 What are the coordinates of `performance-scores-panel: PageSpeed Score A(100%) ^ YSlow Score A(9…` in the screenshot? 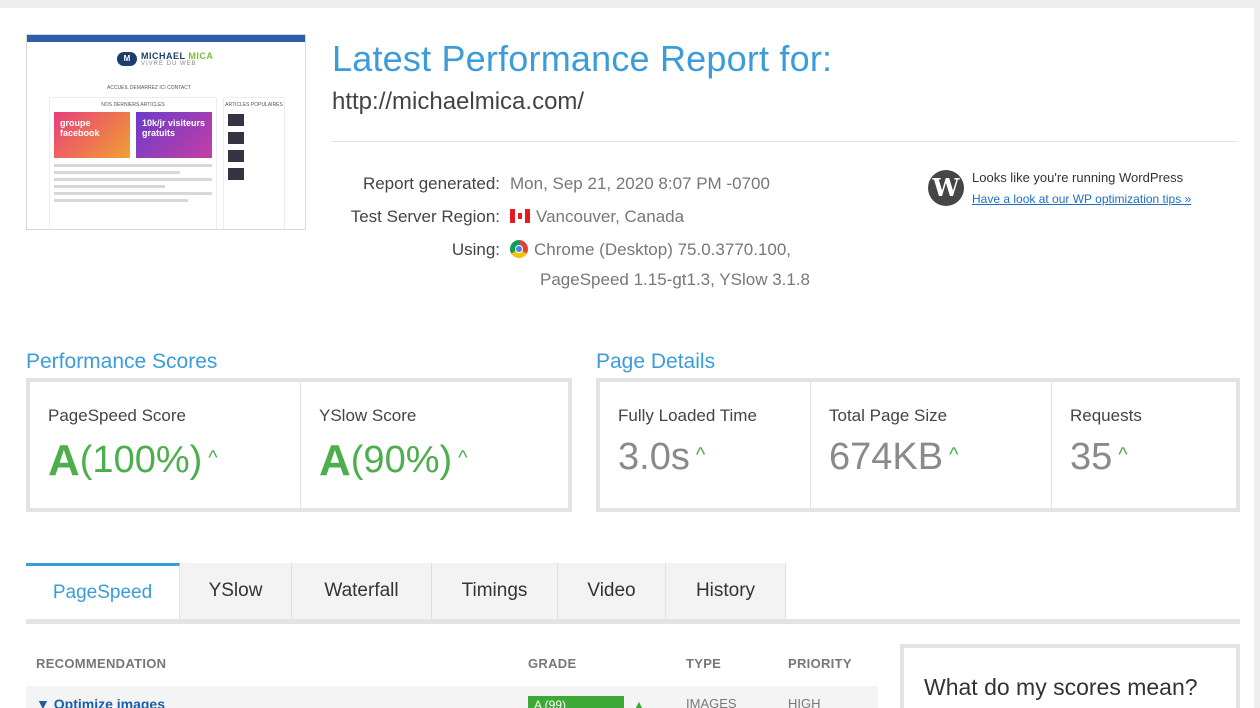 It's located at (299, 445).